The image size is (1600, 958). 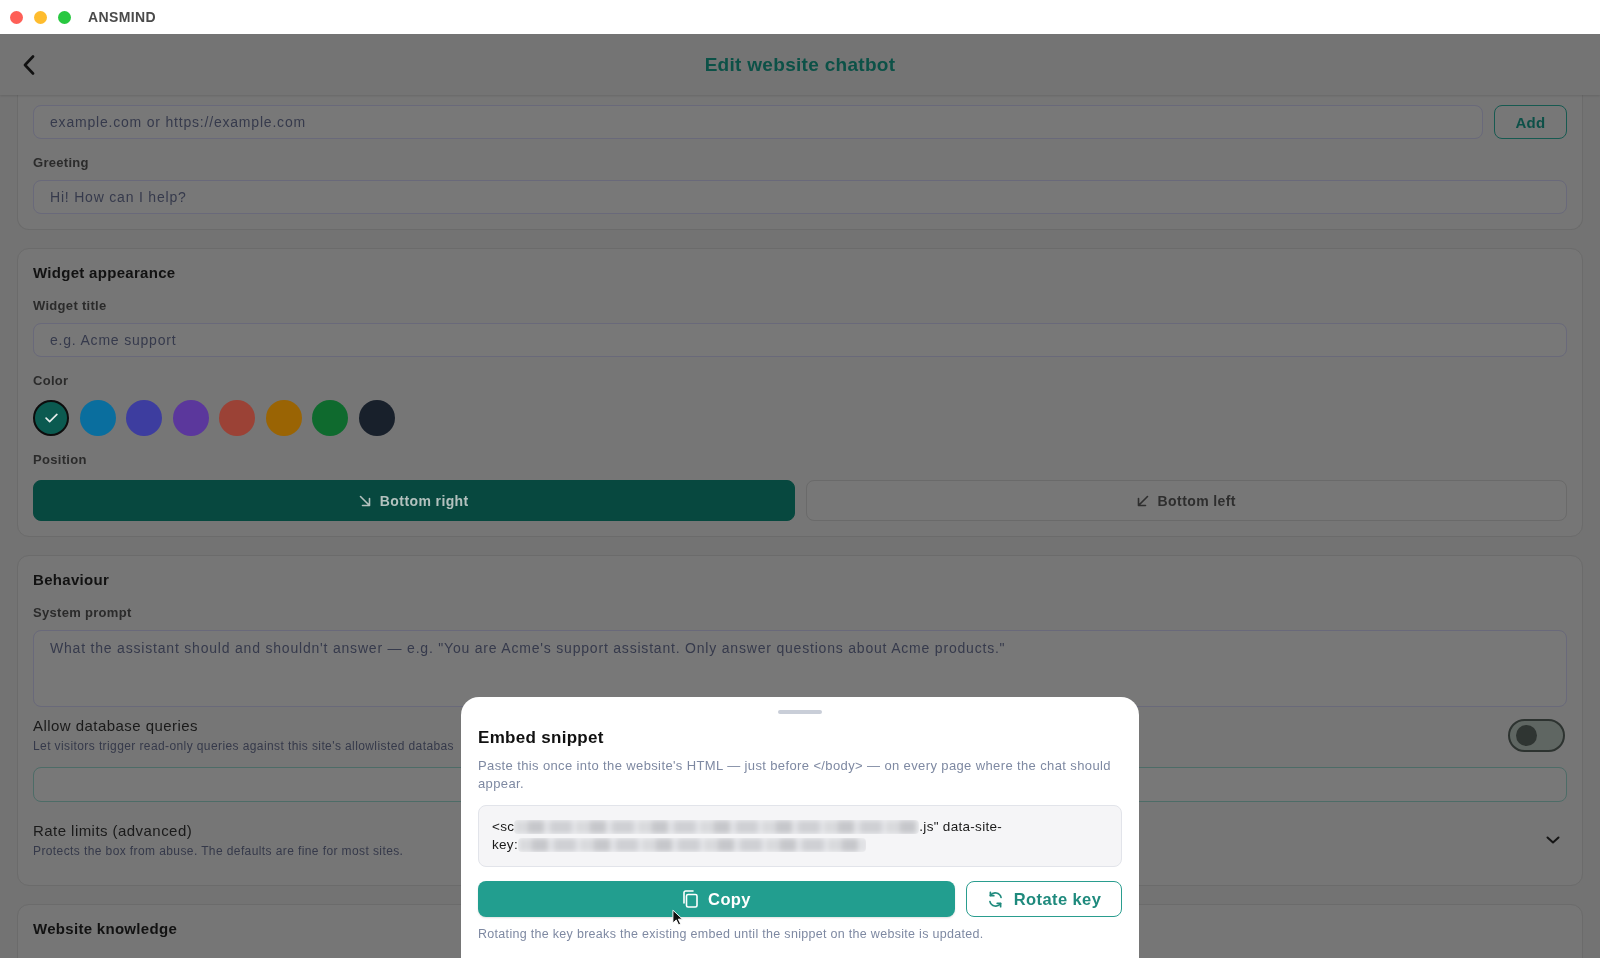 What do you see at coordinates (61, 163) in the screenshot?
I see `field-label: Greeting` at bounding box center [61, 163].